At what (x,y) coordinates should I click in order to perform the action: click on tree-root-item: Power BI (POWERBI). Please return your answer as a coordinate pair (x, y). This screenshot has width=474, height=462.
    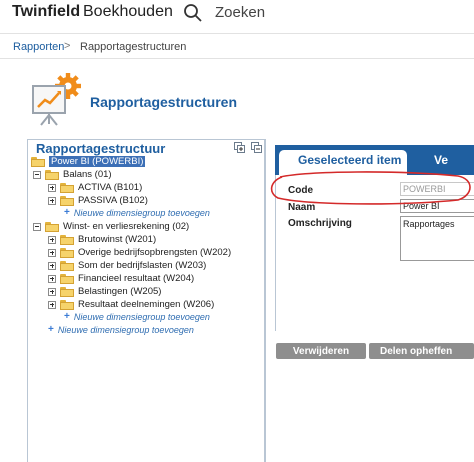
    Looking at the image, I should click on (88, 161).